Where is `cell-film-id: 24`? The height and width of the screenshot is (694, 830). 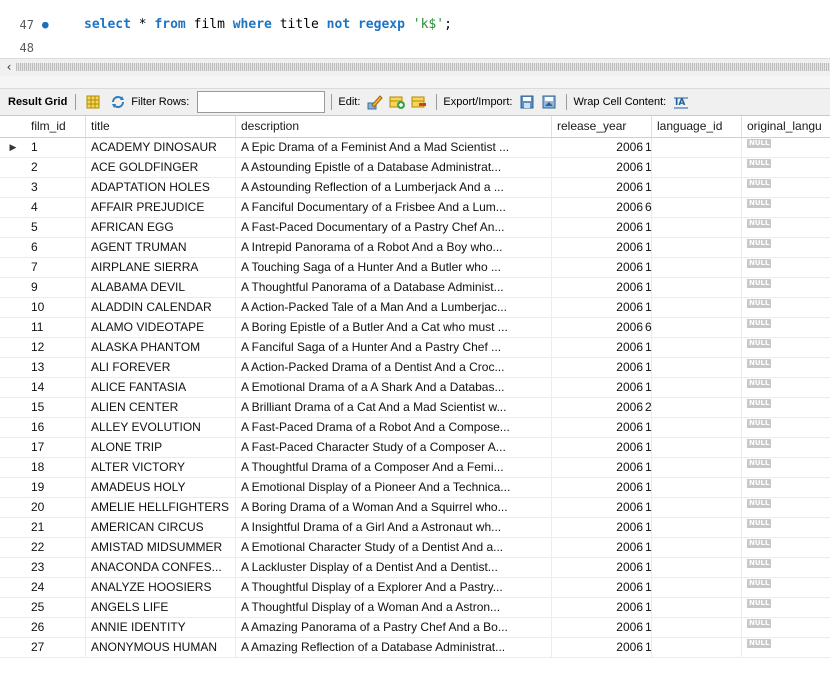 cell-film-id: 24 is located at coordinates (56, 587).